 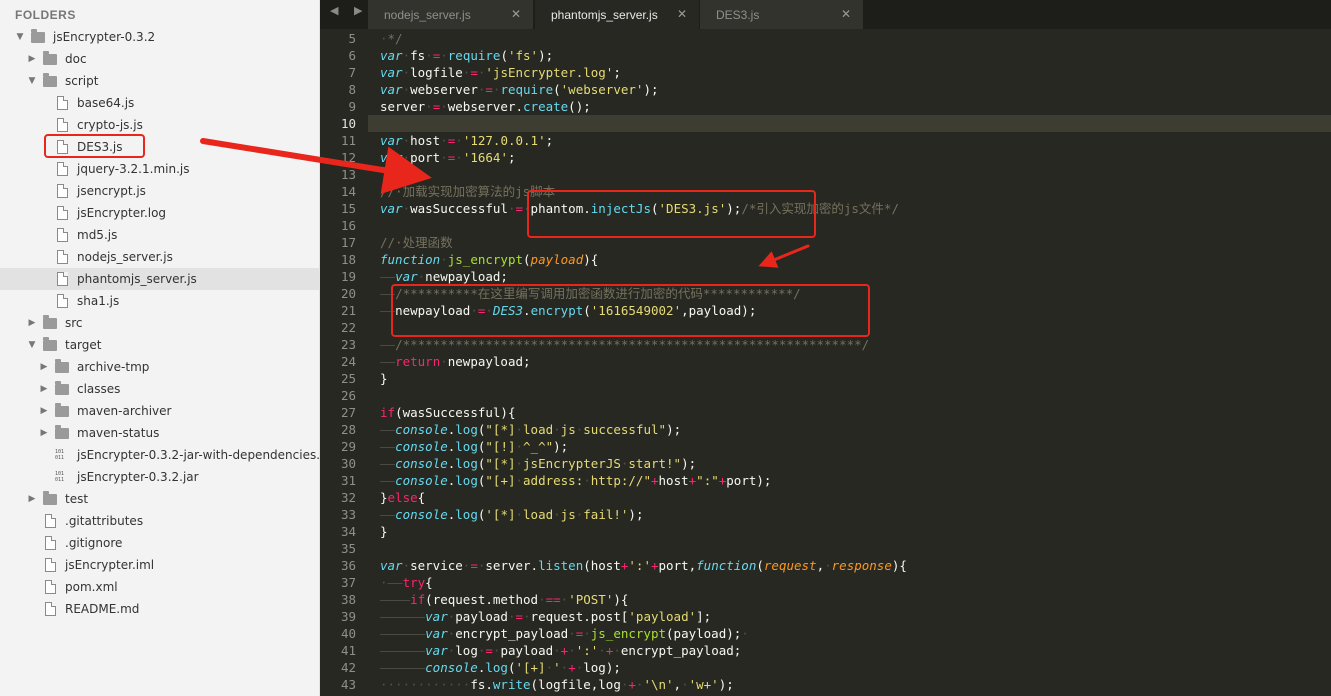 I want to click on code-line: var·fs·=·require('fs');, so click(x=466, y=55).